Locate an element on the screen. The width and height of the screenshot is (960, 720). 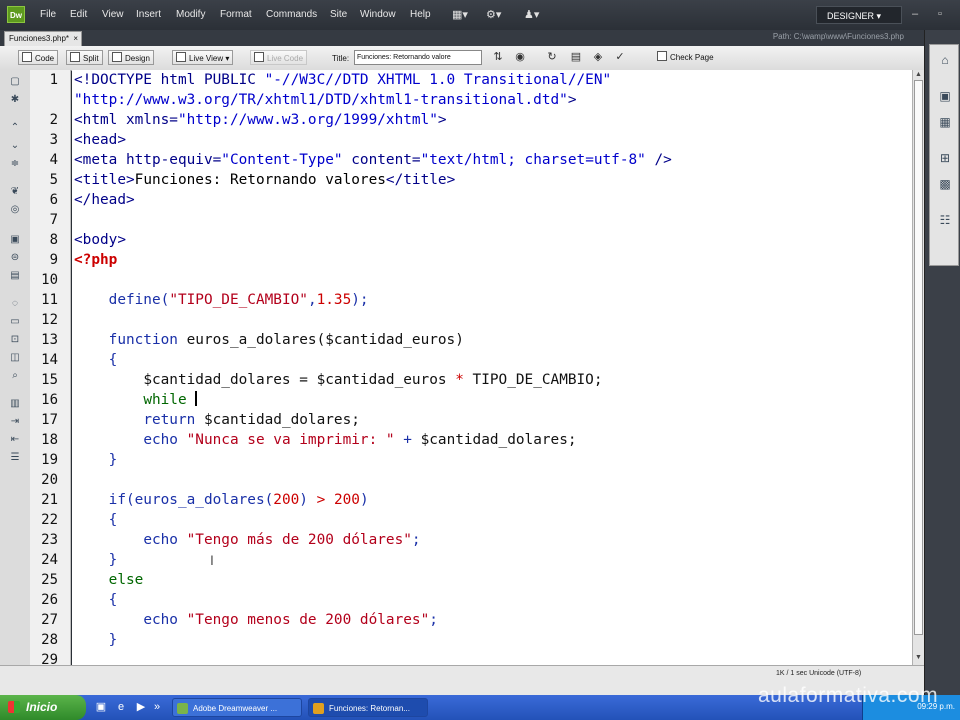
collapse-selection-icon: ⌄ is located at coordinates (15, 146).